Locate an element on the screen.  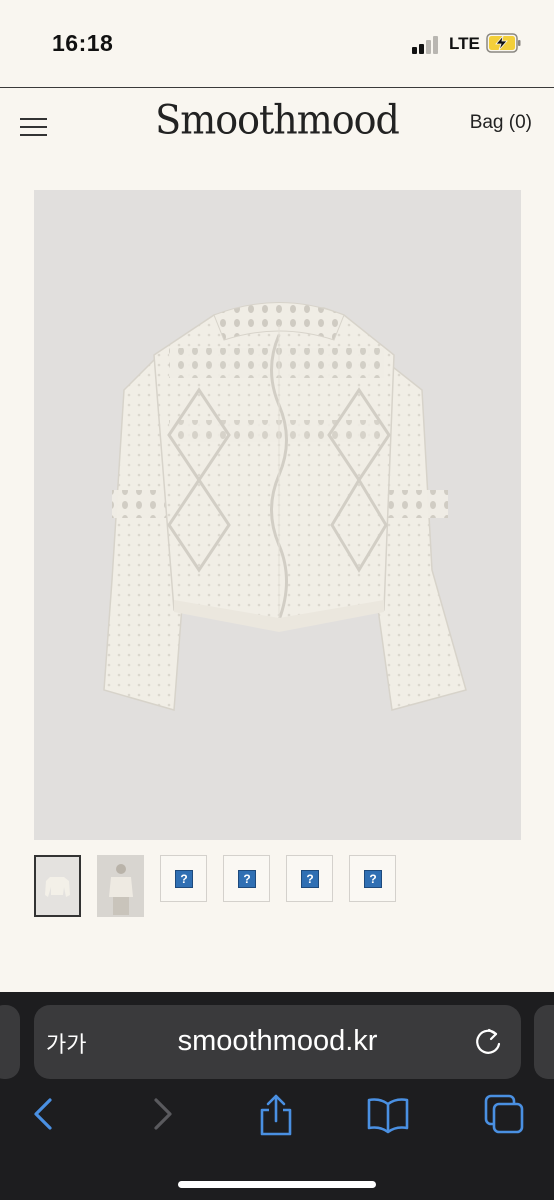
address-bar: 가가 smoothmood.kr is located at coordinates (277, 1042).